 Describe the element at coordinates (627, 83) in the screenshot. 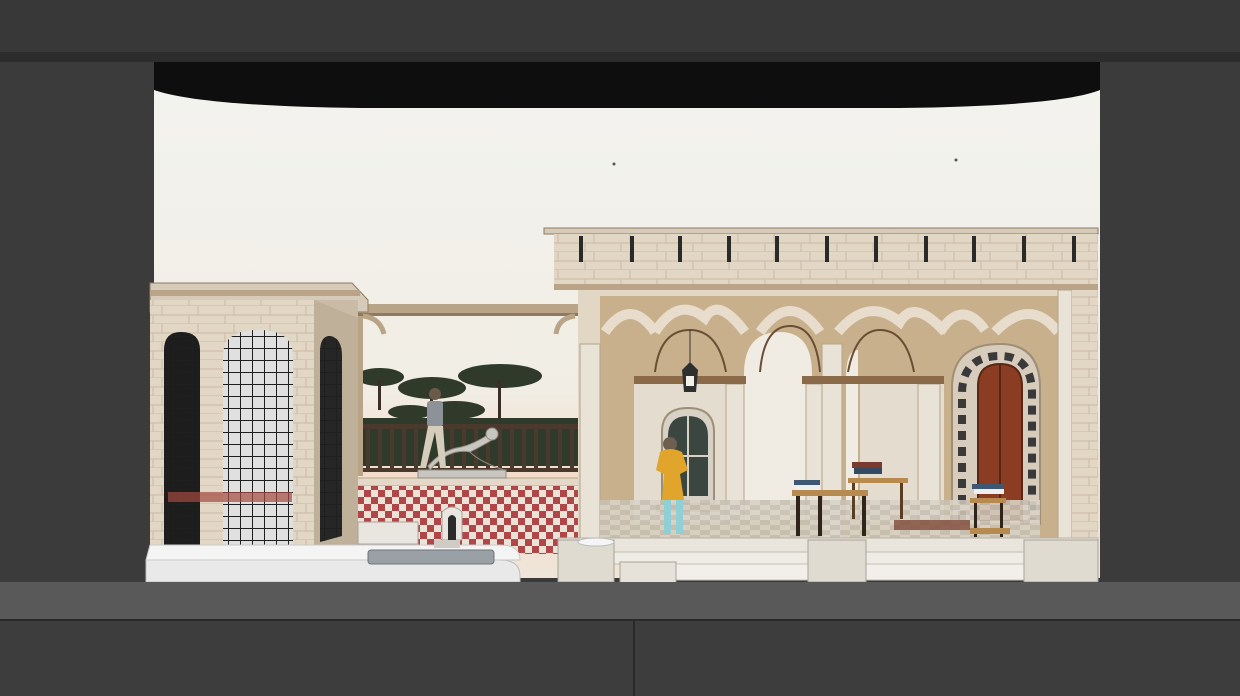

I see `masking-border` at that location.